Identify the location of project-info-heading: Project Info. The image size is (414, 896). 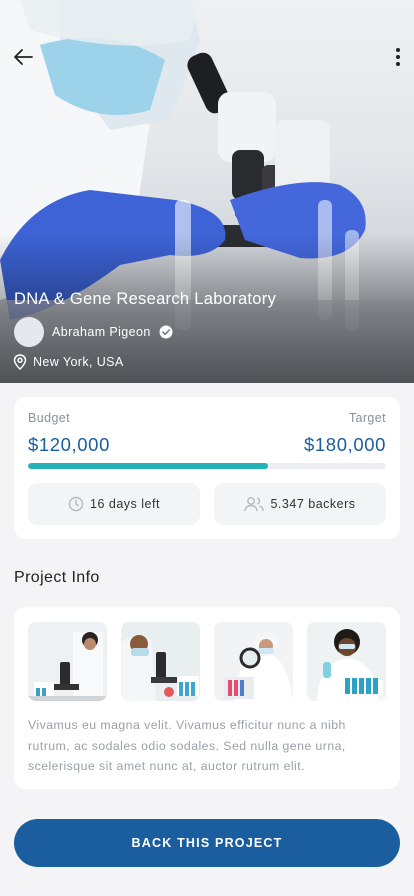
(57, 577).